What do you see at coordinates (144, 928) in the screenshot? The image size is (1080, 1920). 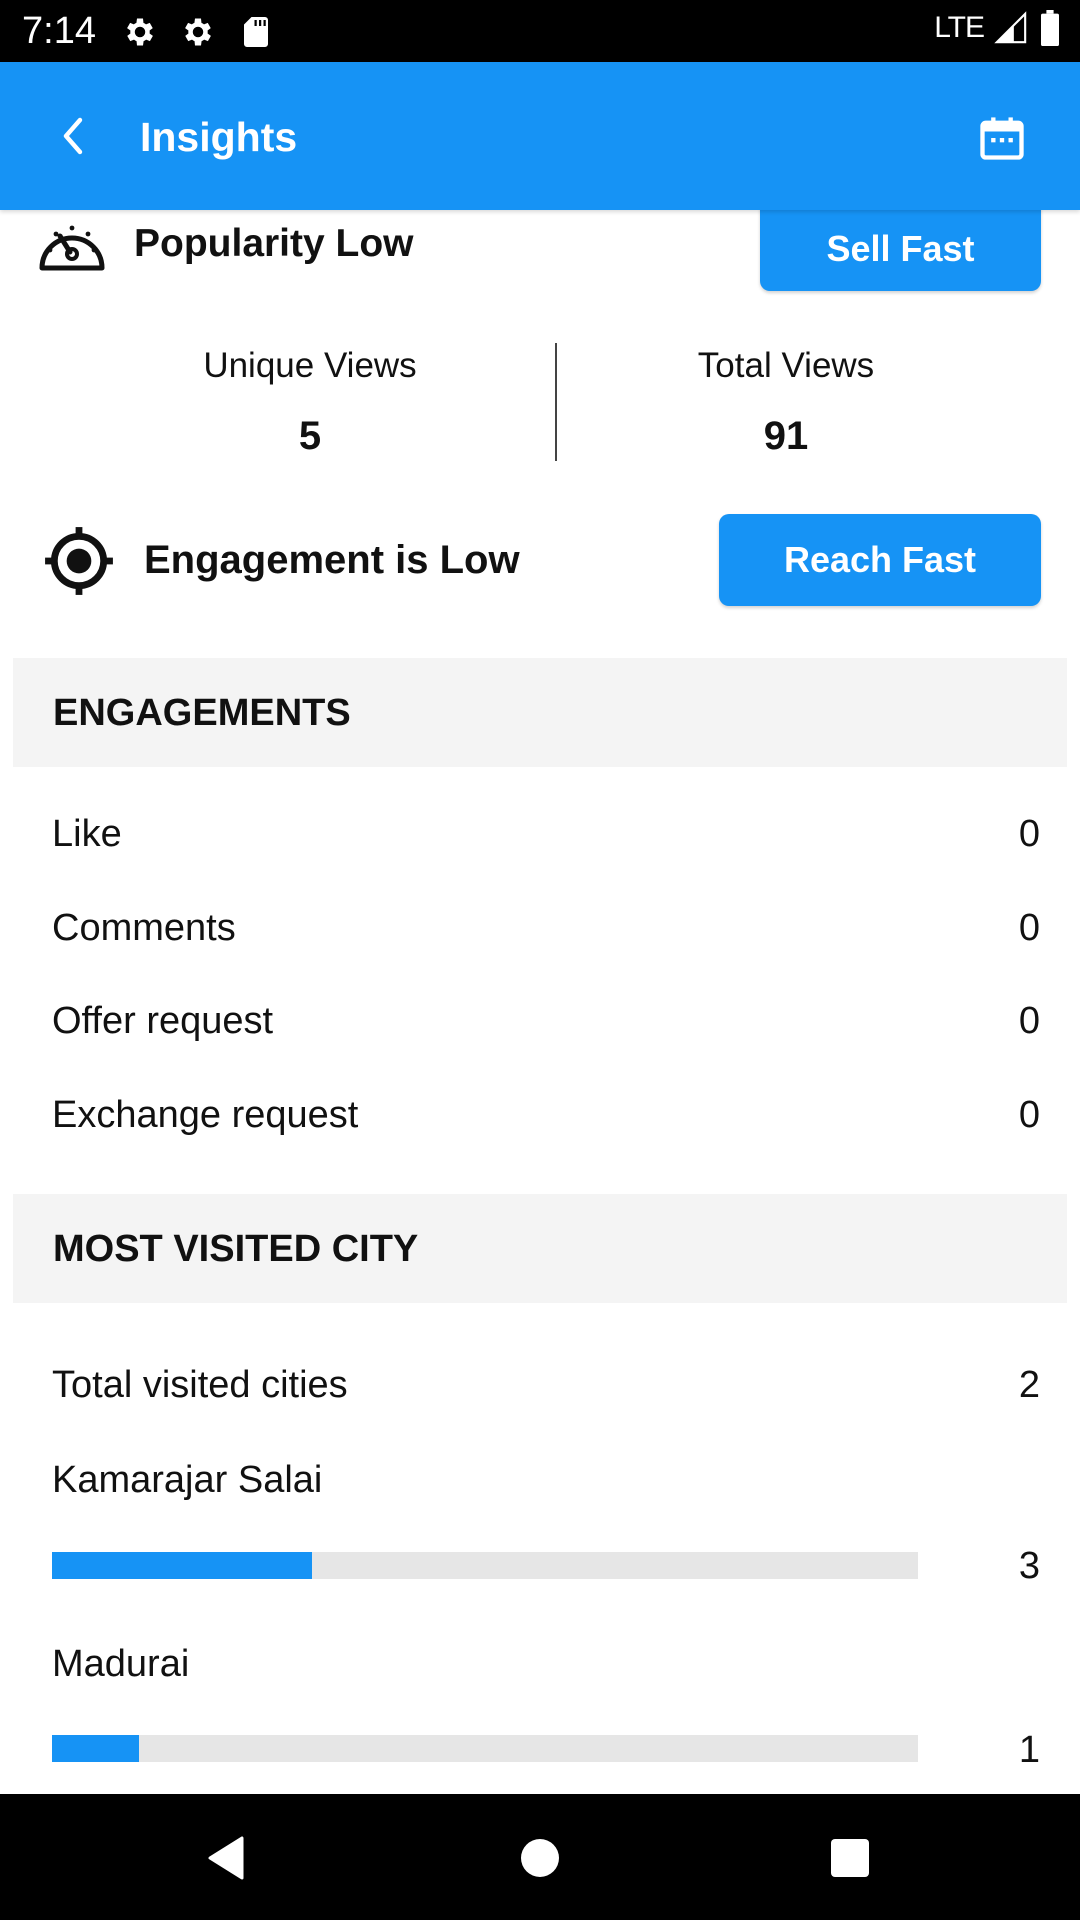 I see `comments-label: Comments` at bounding box center [144, 928].